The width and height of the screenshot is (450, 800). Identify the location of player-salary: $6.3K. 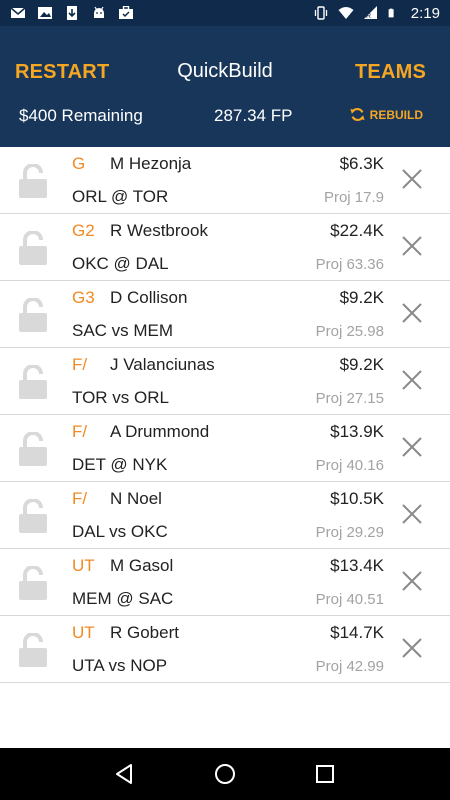
(361, 163).